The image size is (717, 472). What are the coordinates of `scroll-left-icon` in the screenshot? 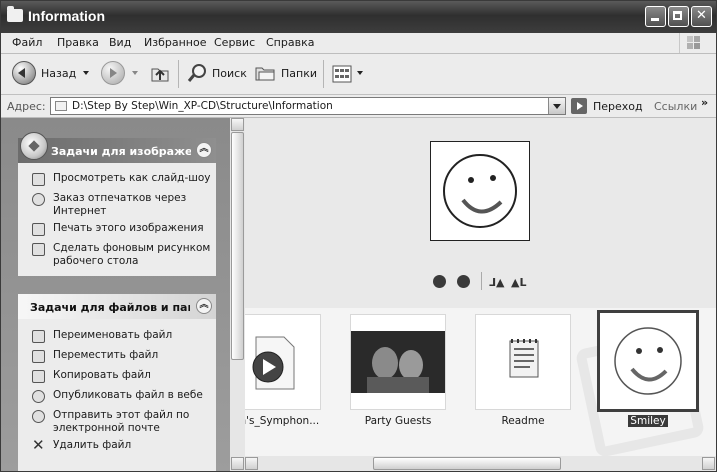 It's located at (251, 463).